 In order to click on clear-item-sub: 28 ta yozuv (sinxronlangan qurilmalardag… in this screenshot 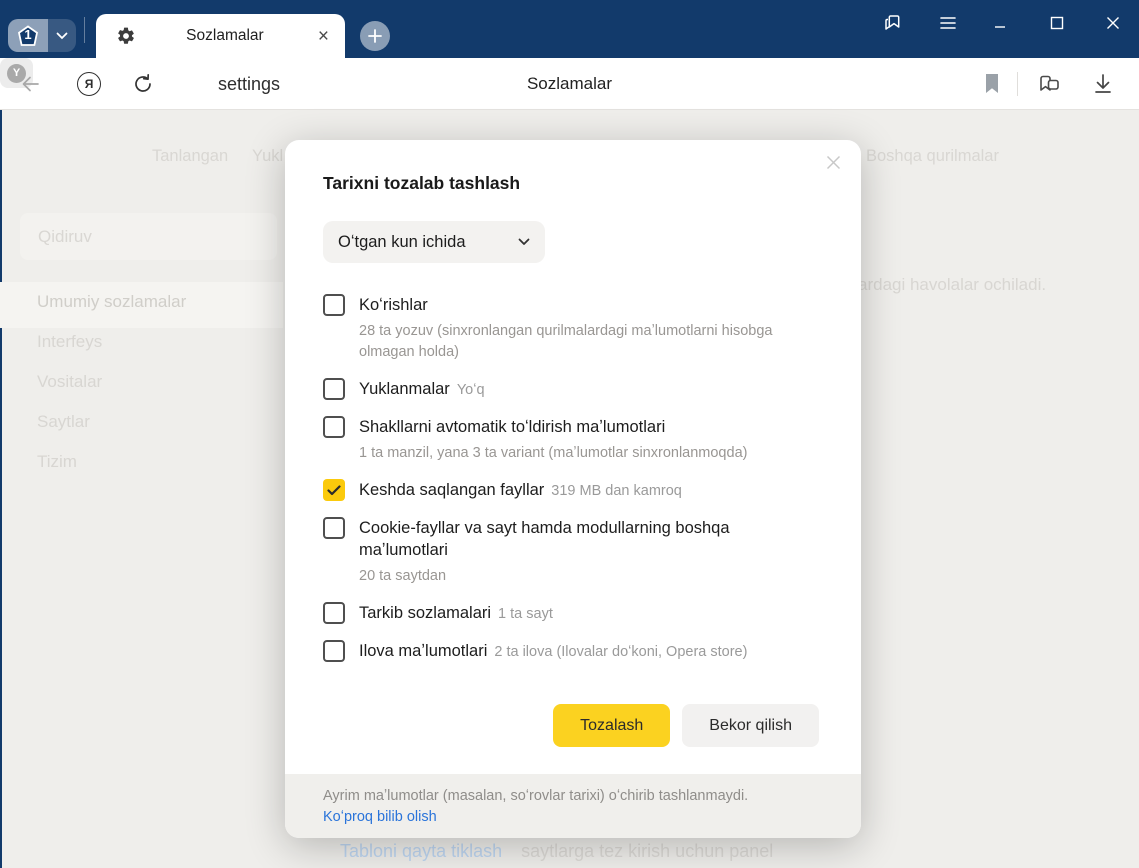, I will do `click(566, 341)`.